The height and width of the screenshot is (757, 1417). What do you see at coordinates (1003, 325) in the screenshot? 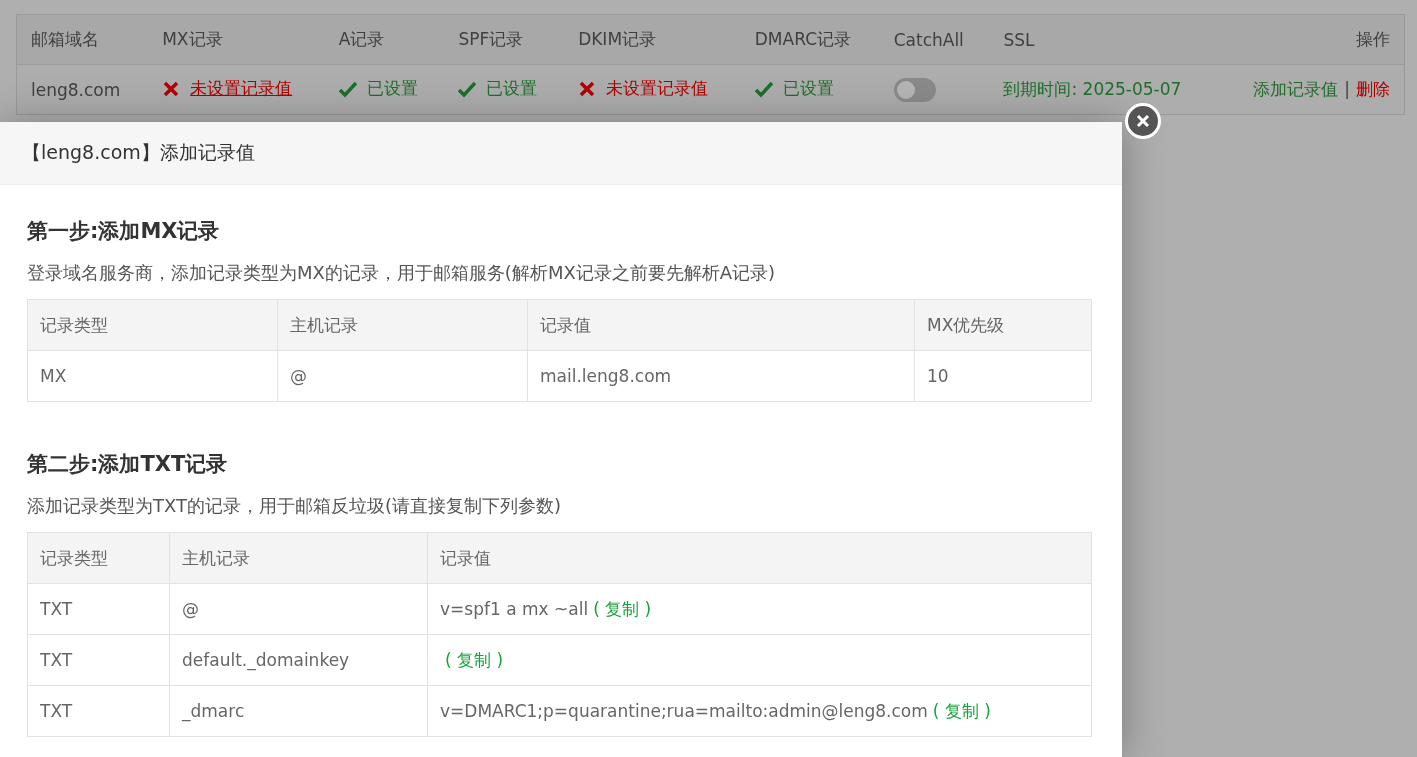
I see `column-header: MX优先级` at bounding box center [1003, 325].